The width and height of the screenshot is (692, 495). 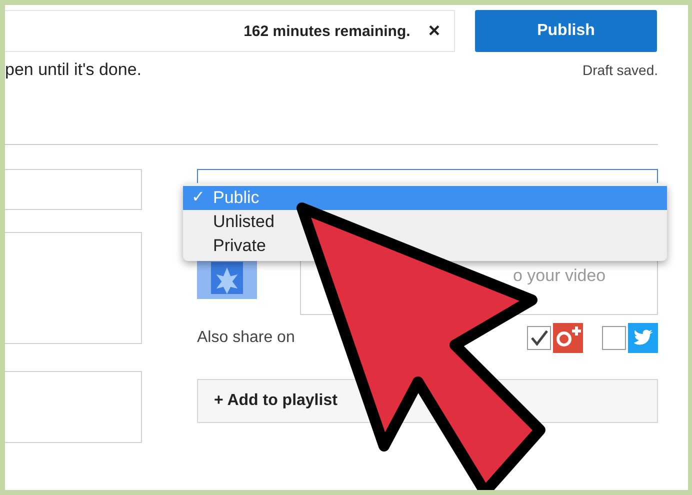 I want to click on share-label: Also share on, so click(x=246, y=338).